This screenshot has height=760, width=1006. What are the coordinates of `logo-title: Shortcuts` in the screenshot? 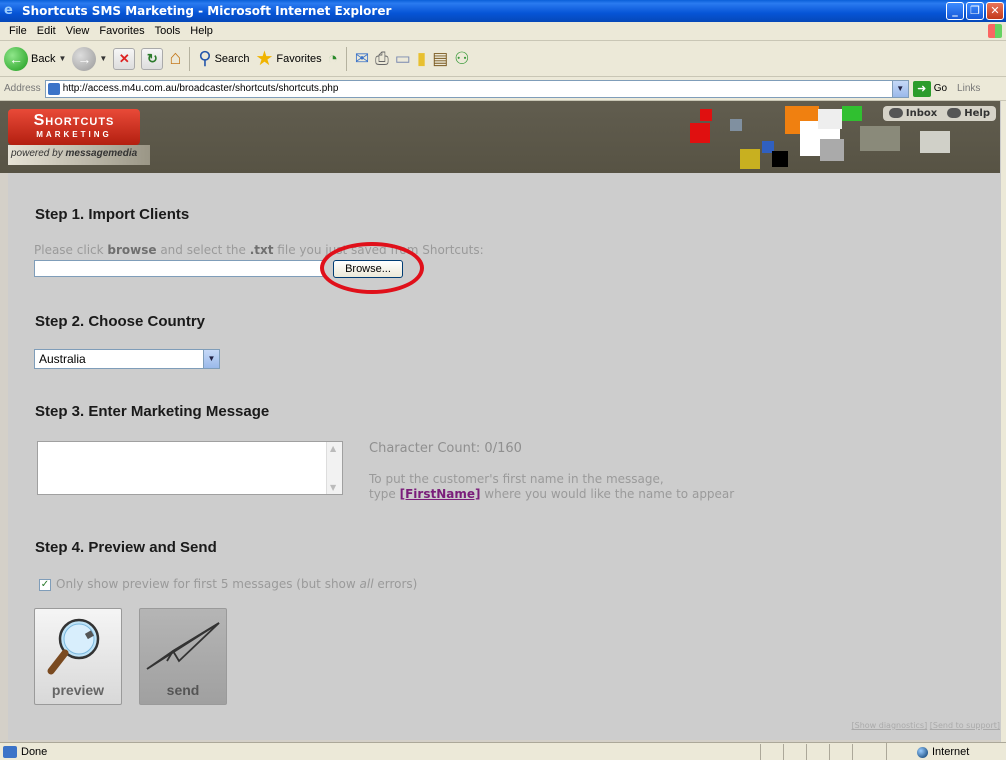 It's located at (74, 120).